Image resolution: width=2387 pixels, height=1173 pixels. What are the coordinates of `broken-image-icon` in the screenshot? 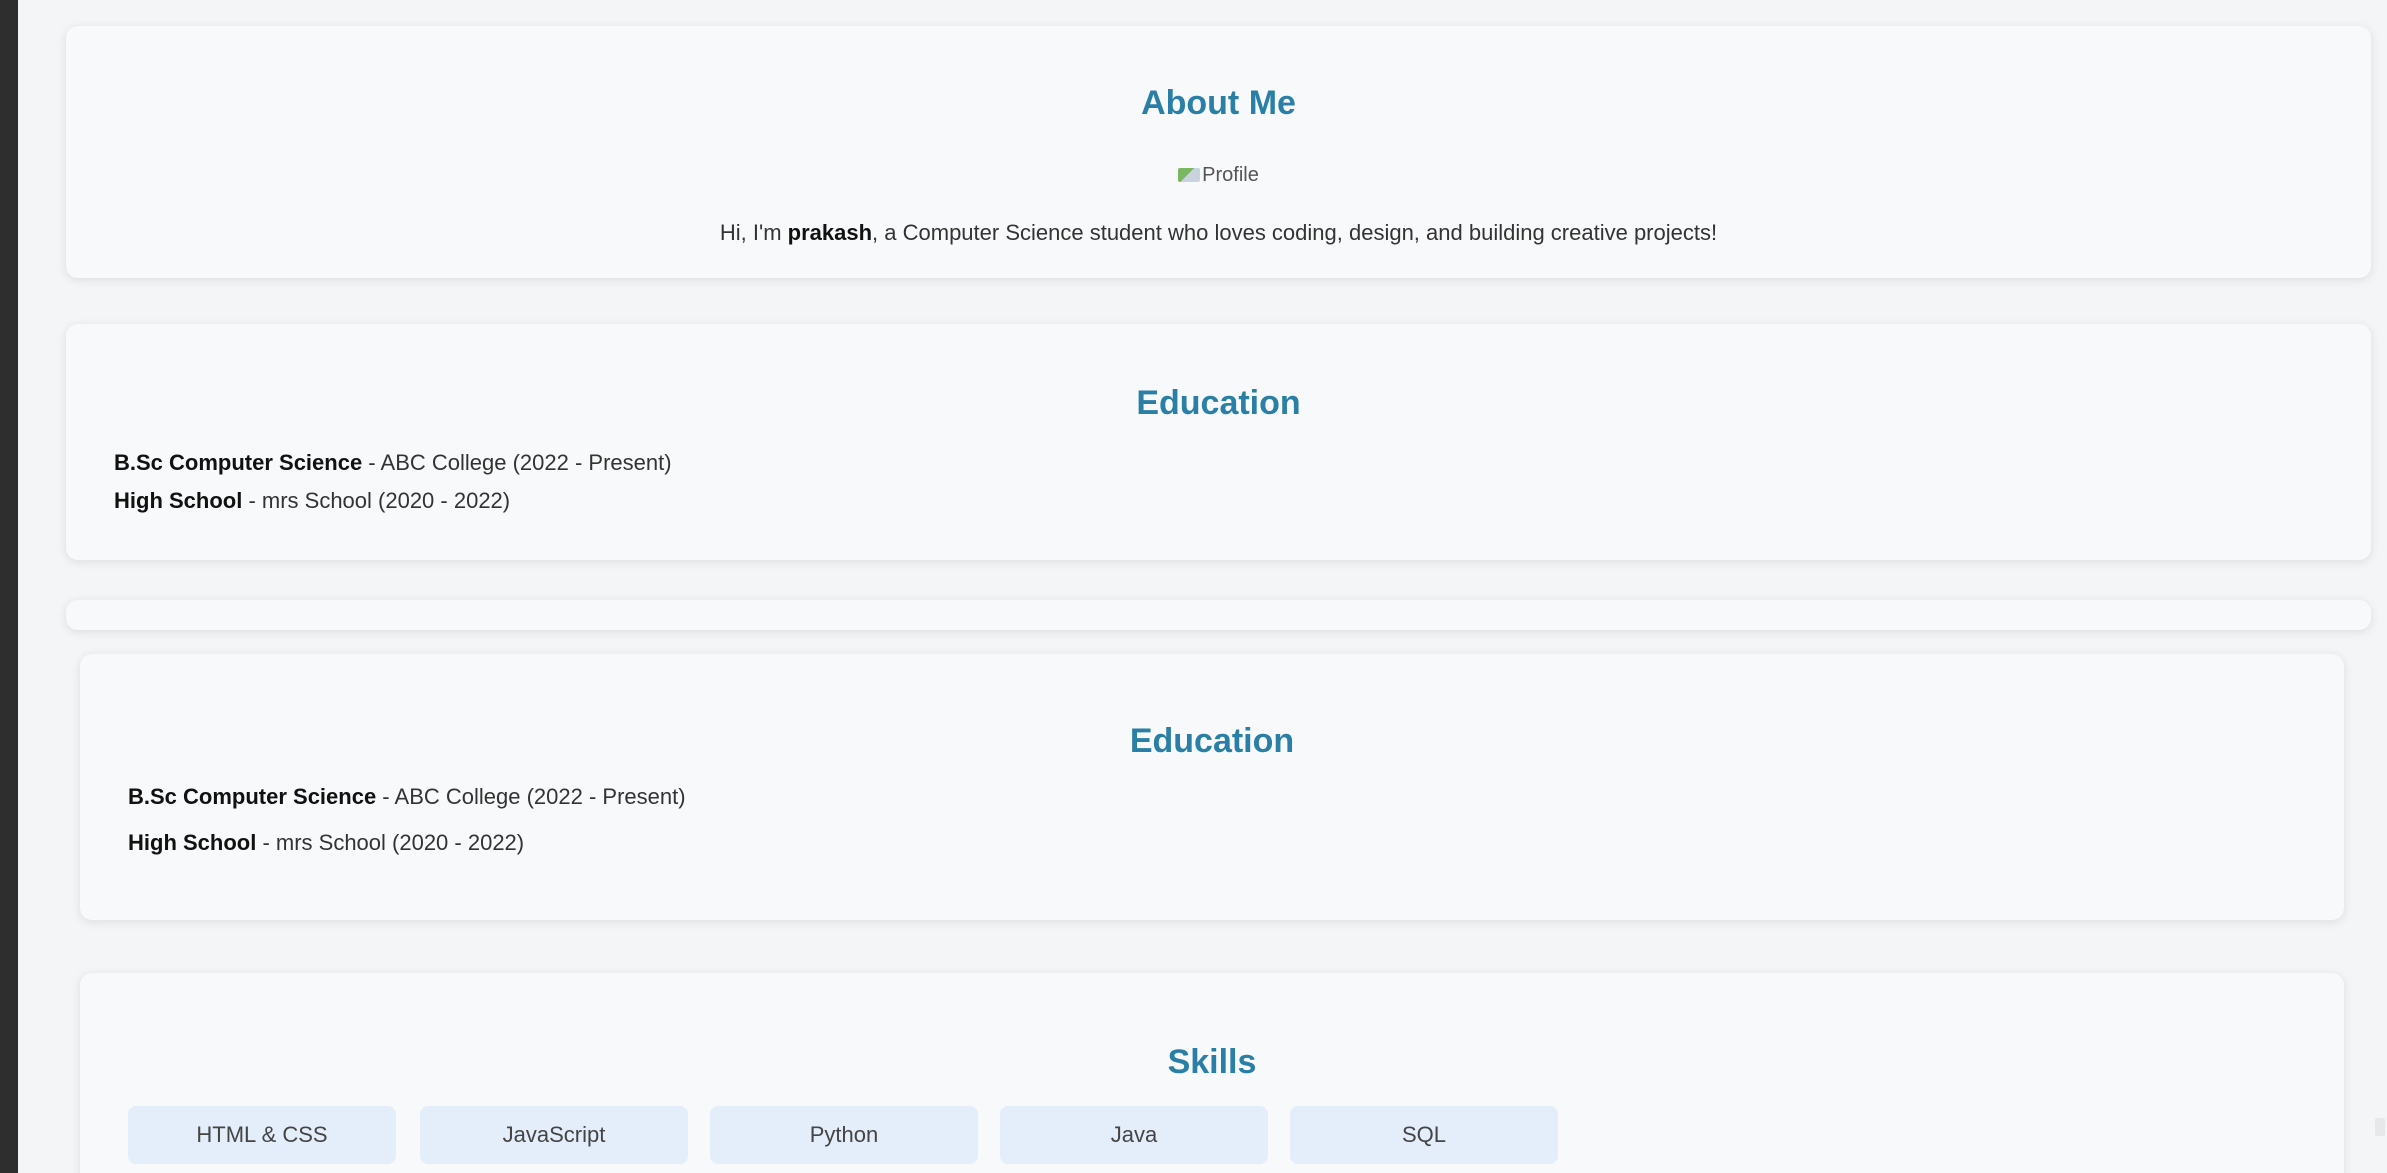 It's located at (1189, 175).